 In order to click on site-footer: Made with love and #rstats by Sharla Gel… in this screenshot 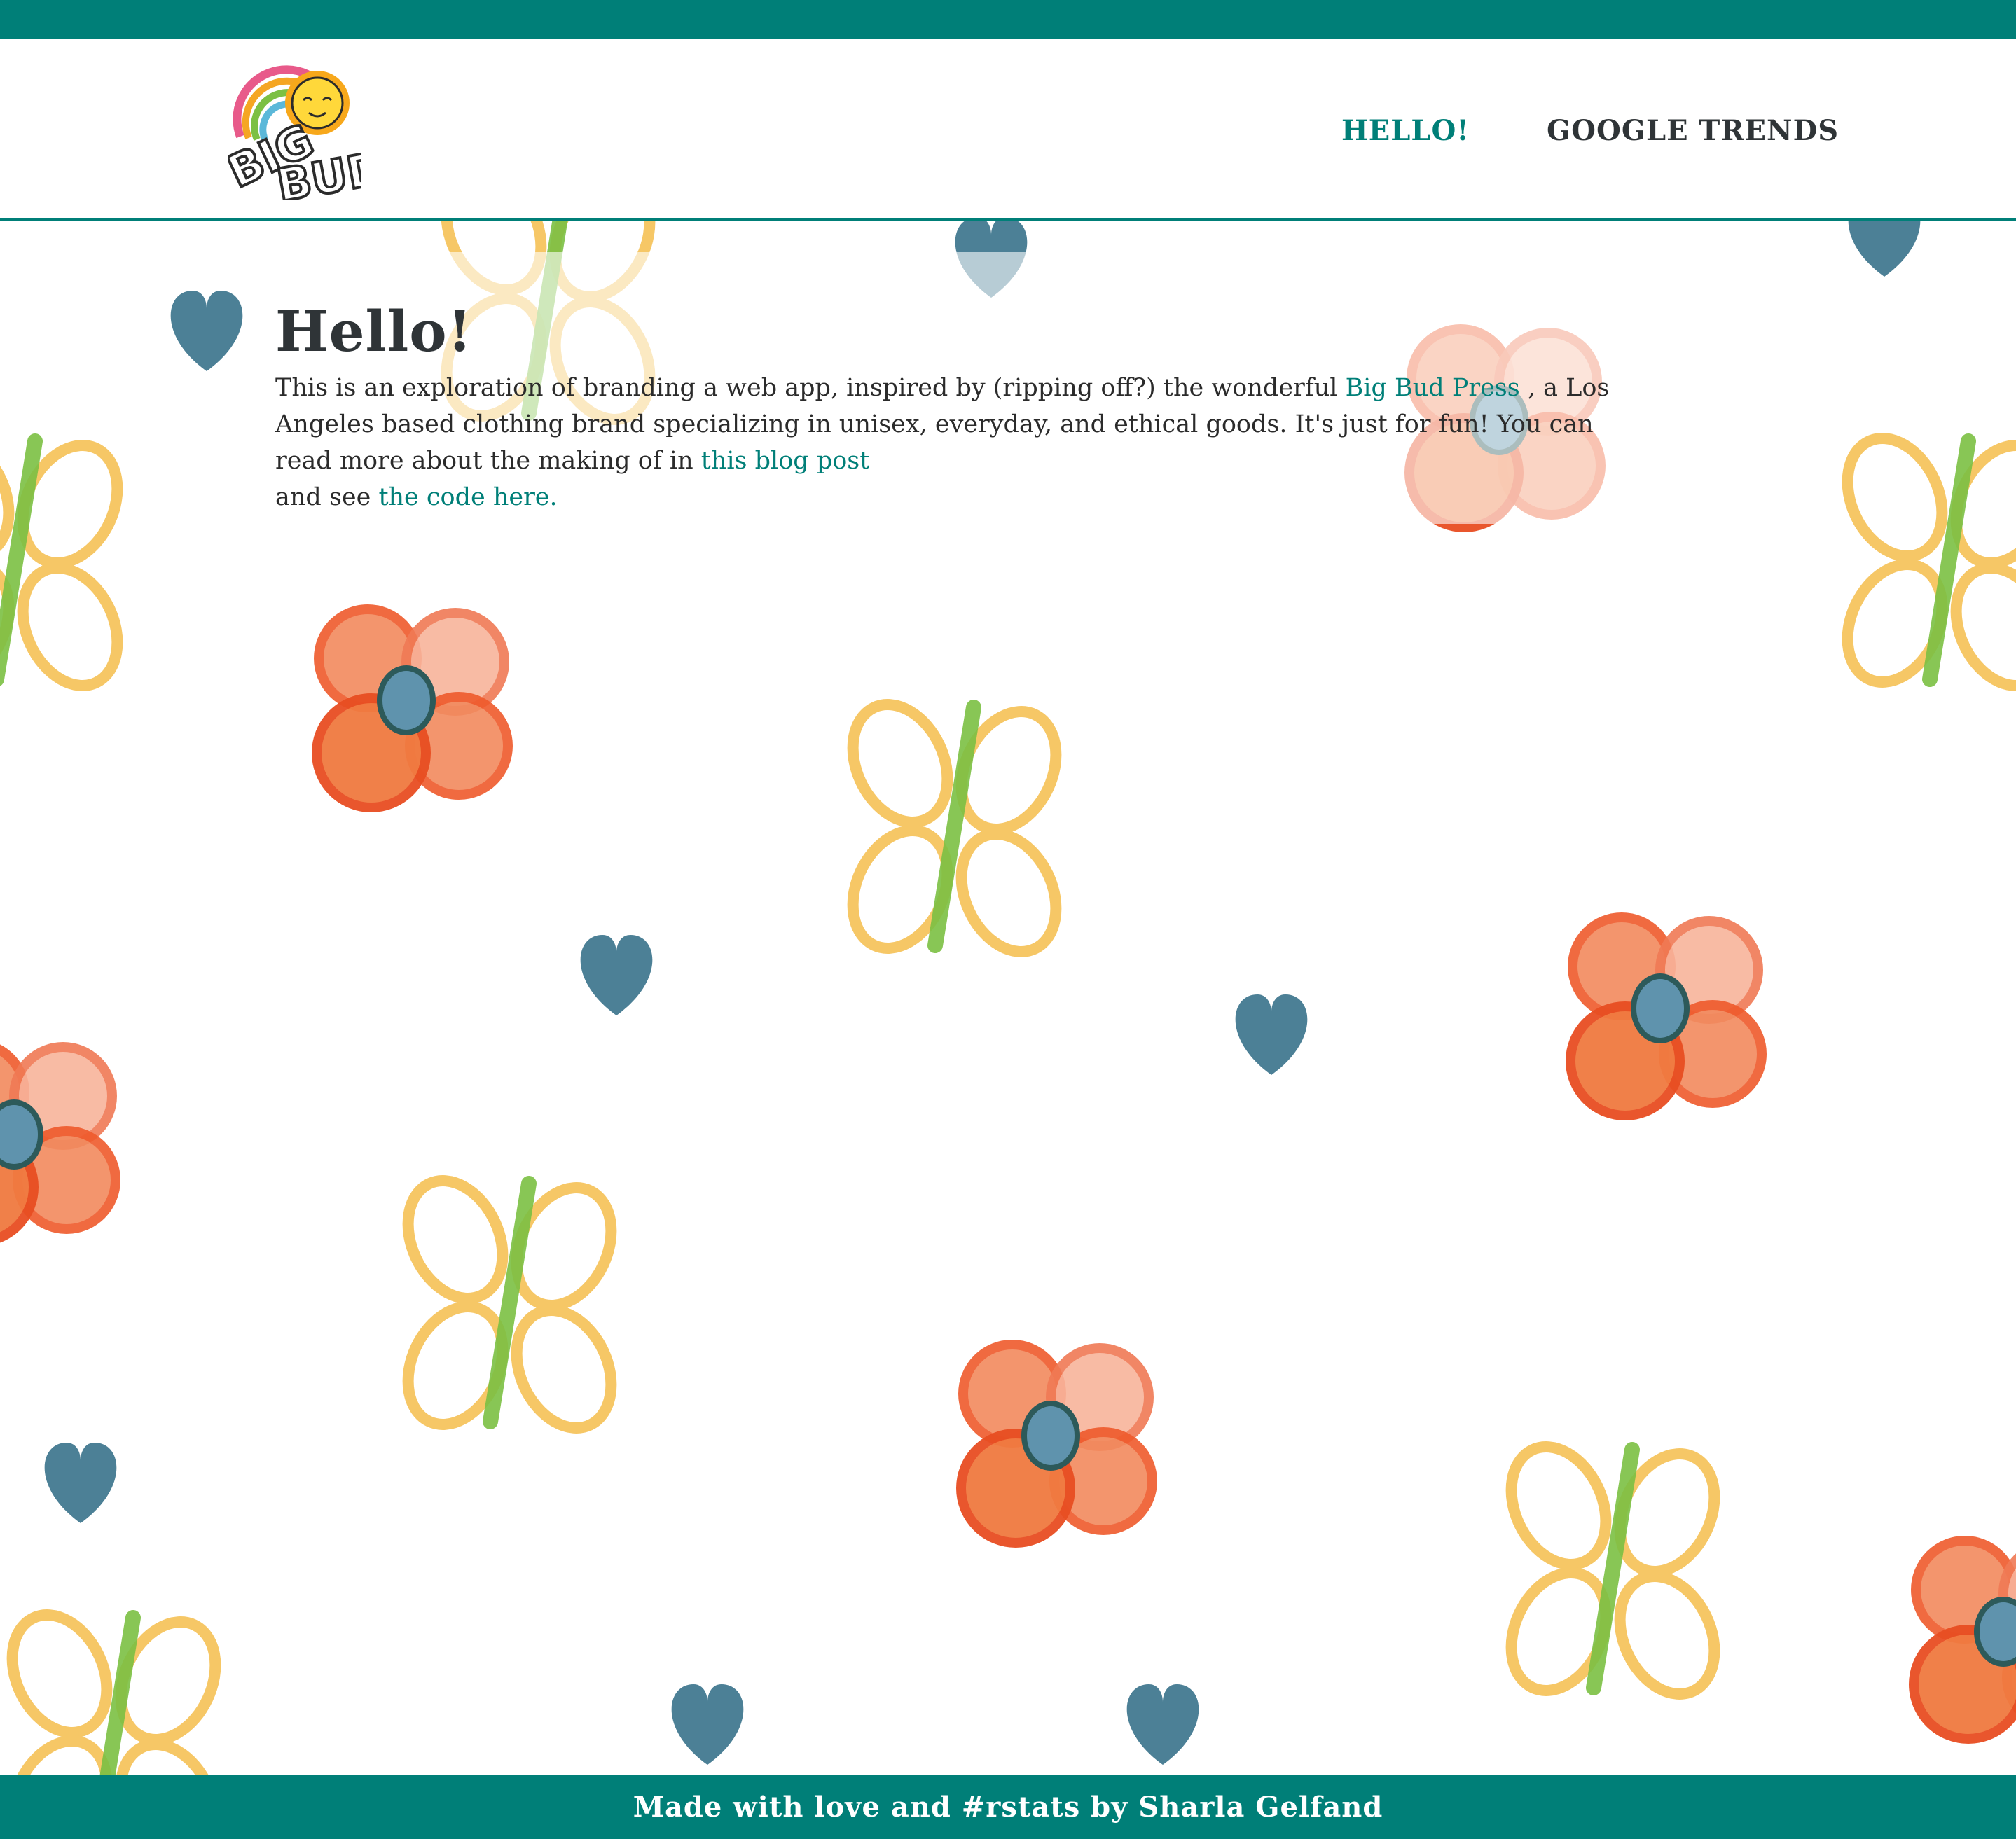, I will do `click(1008, 1807)`.